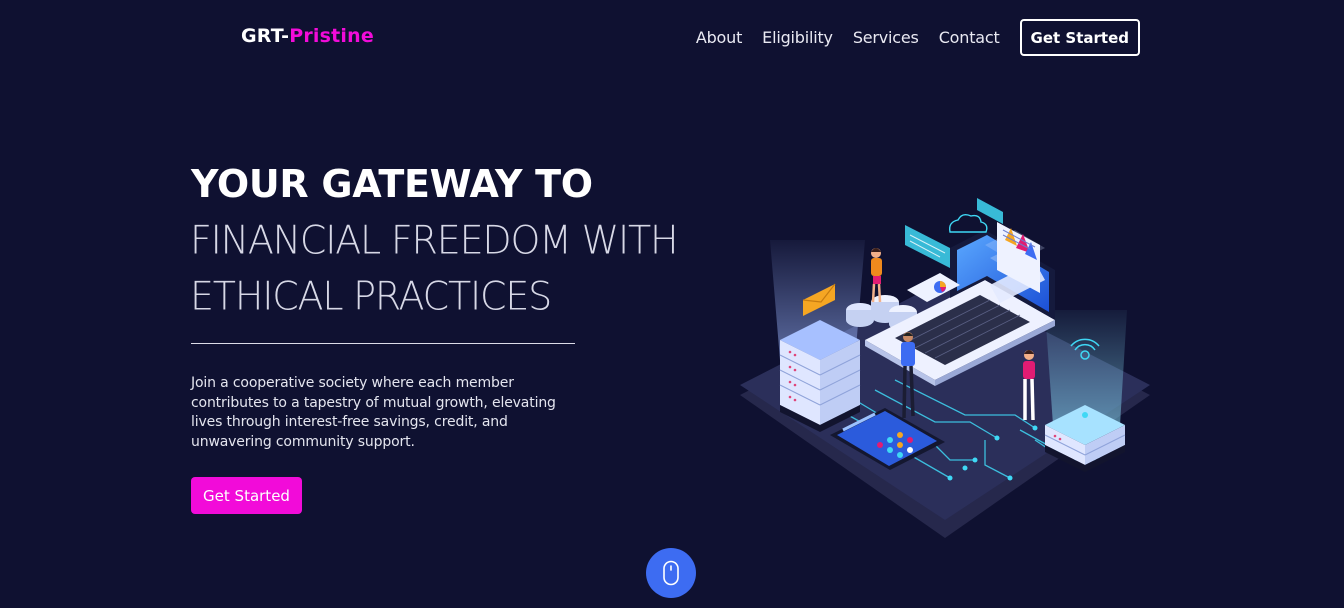 The image size is (1344, 608). Describe the element at coordinates (927, 246) in the screenshot. I see `text-panel-cyan` at that location.